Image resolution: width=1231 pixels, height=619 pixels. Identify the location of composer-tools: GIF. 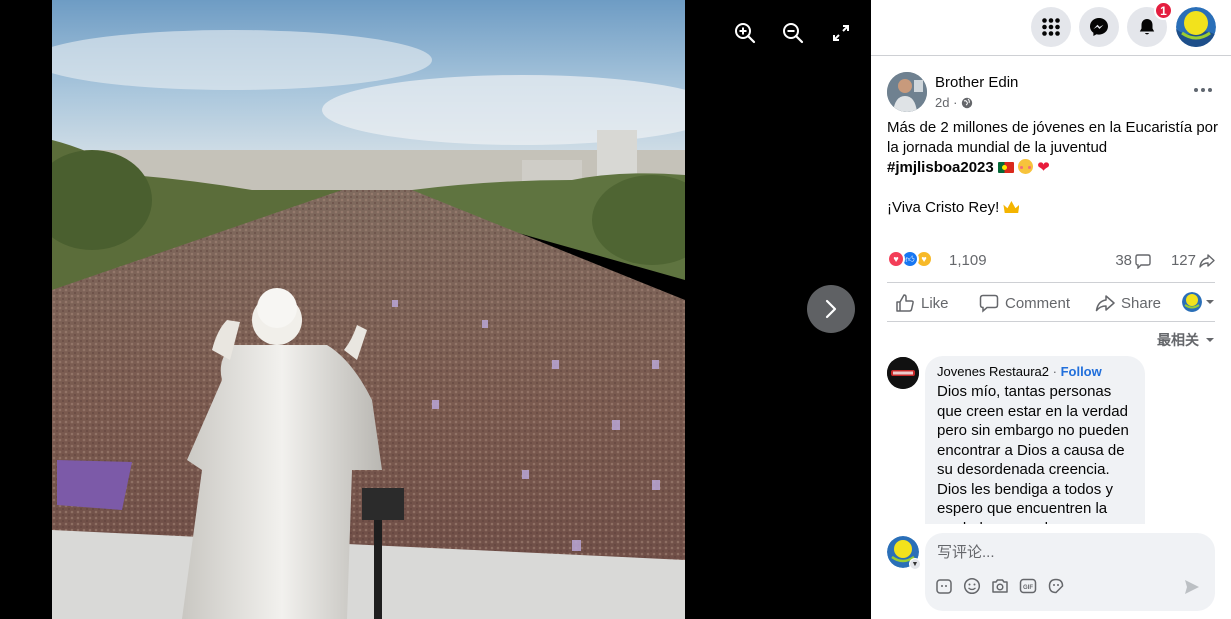
(1000, 586).